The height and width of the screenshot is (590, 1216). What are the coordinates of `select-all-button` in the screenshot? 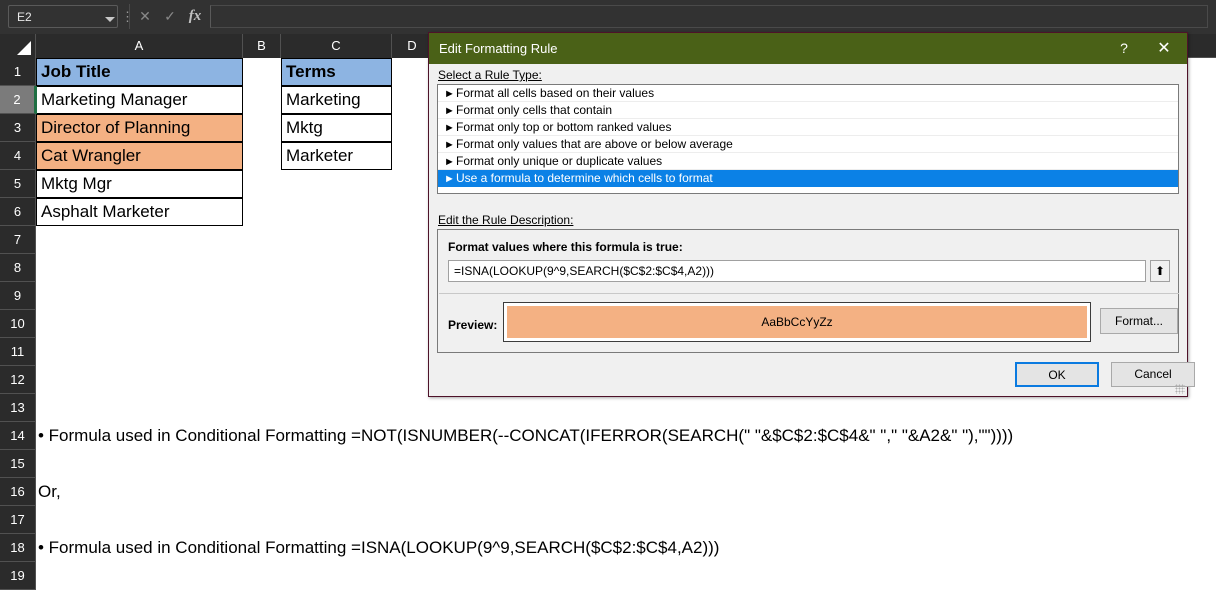 It's located at (18, 46).